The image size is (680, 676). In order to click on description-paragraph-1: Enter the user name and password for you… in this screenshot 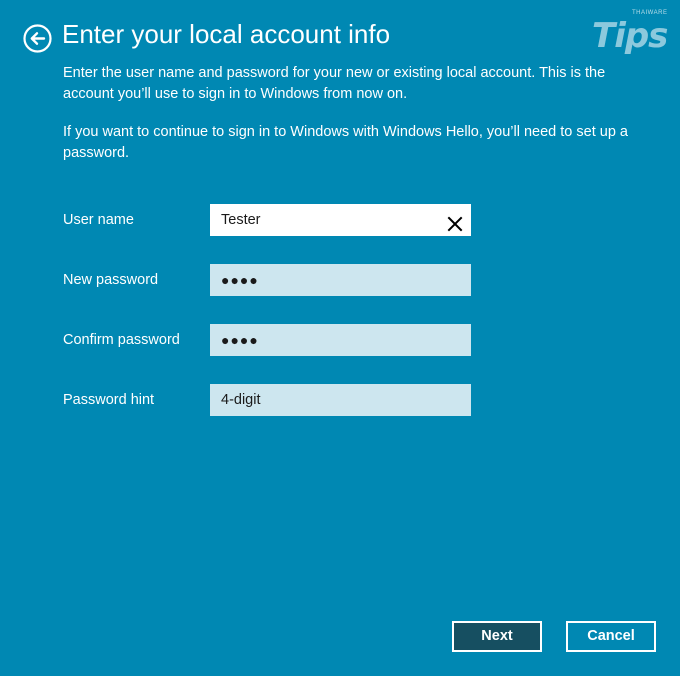, I will do `click(334, 83)`.